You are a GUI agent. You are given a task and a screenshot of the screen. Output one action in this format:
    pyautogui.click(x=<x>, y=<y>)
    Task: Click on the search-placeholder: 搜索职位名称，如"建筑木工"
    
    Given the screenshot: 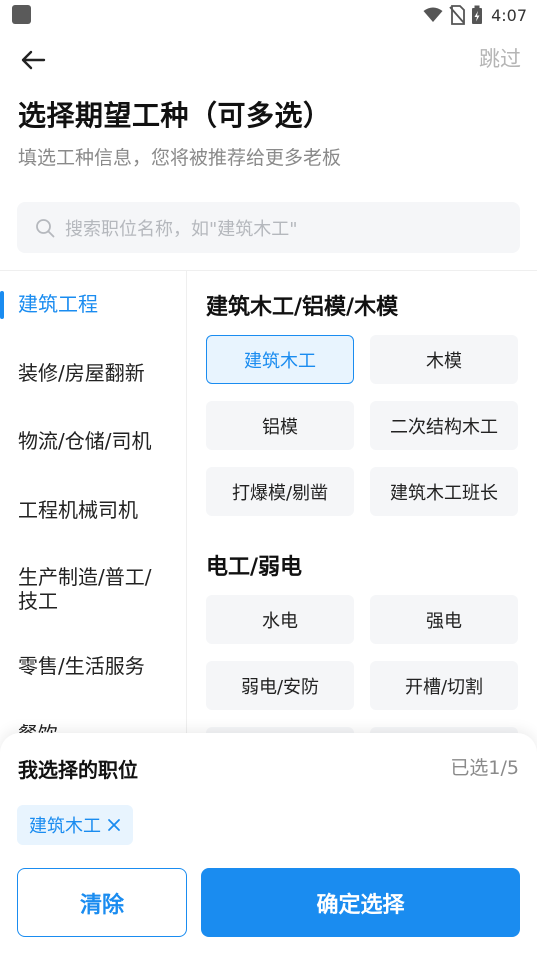 What is the action you would take?
    pyautogui.click(x=181, y=229)
    